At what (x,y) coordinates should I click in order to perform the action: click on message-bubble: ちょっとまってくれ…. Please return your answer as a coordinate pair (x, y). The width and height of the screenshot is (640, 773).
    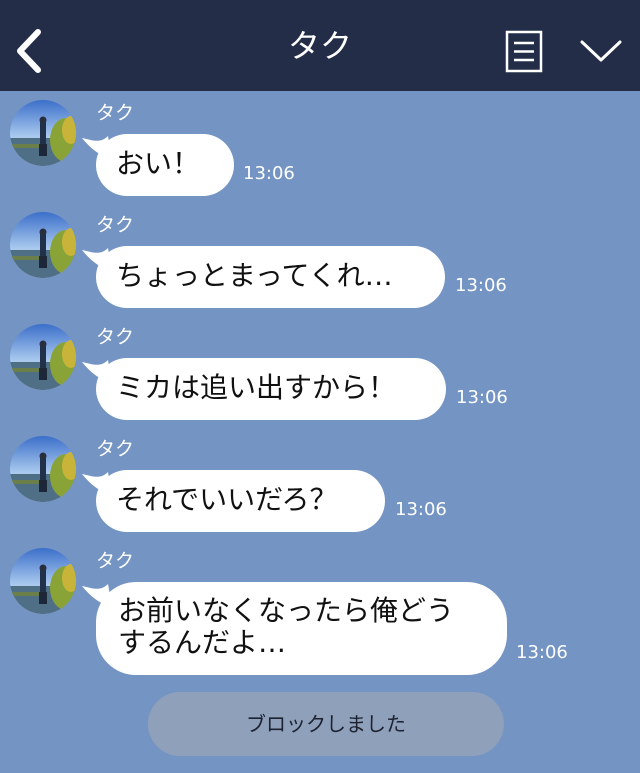
    Looking at the image, I should click on (270, 277).